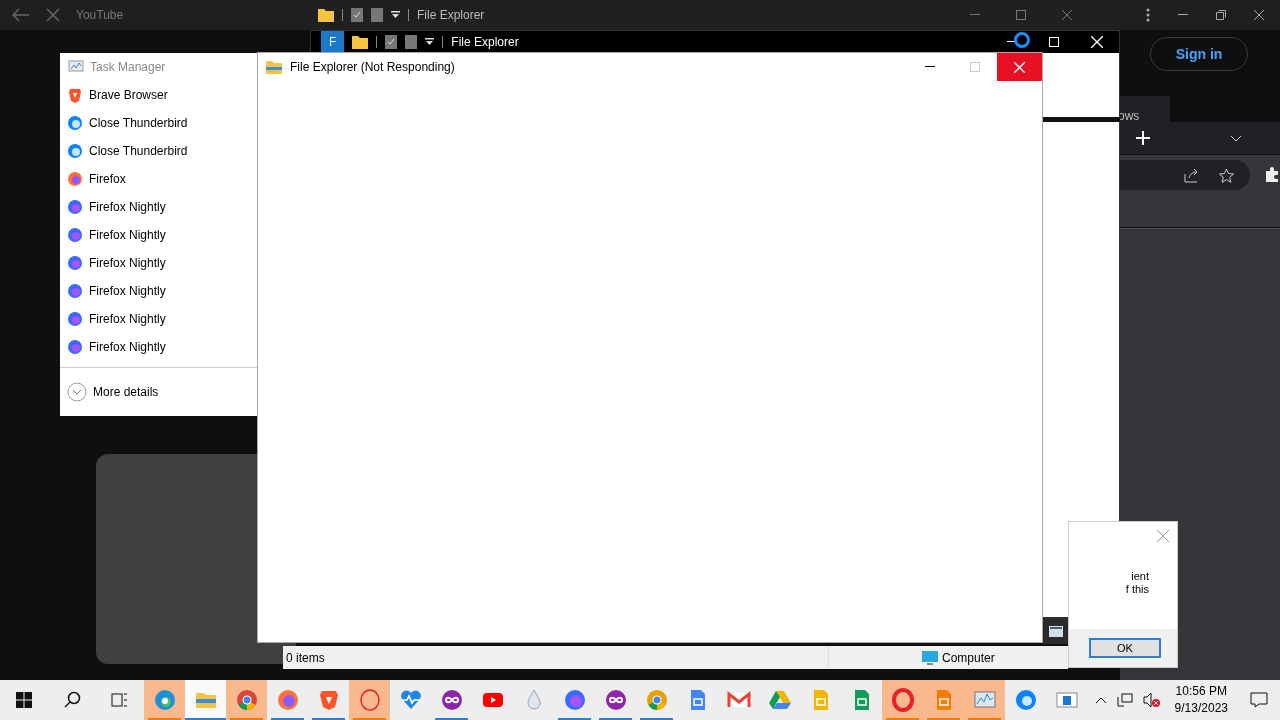  I want to click on notification-icon, so click(1259, 700).